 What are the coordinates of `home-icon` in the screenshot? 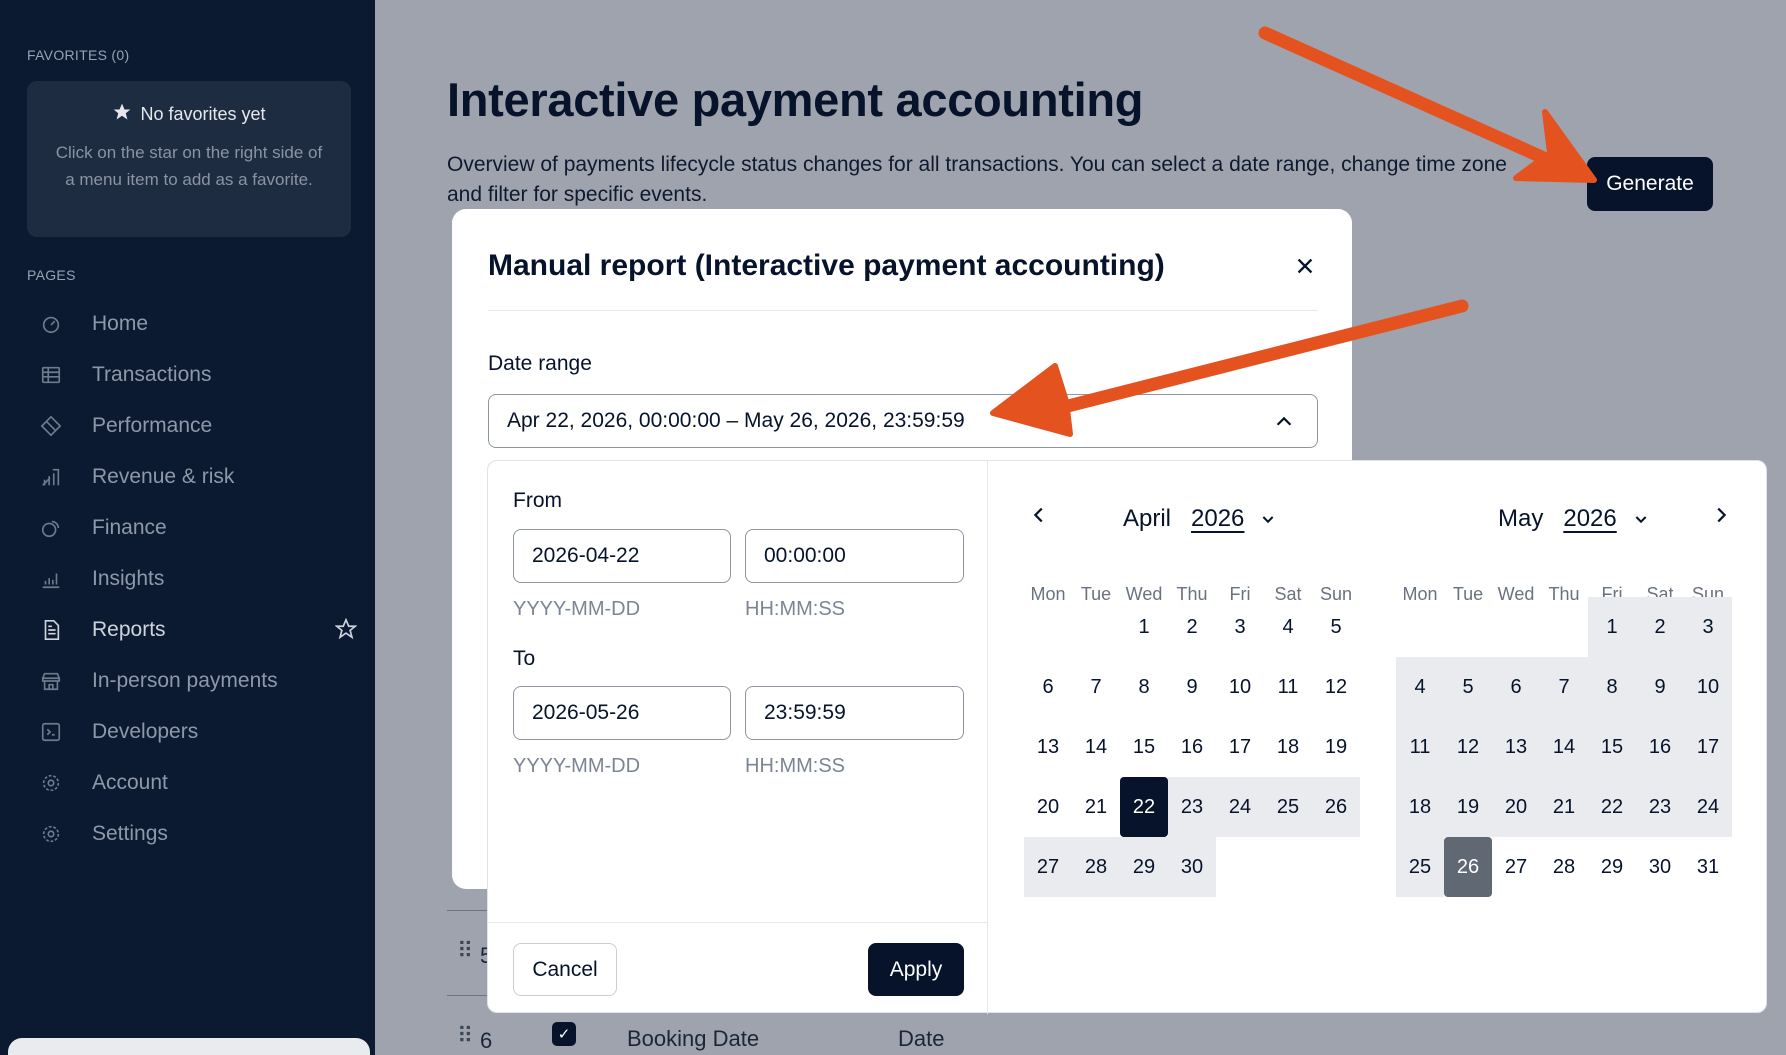 It's located at (51, 324).